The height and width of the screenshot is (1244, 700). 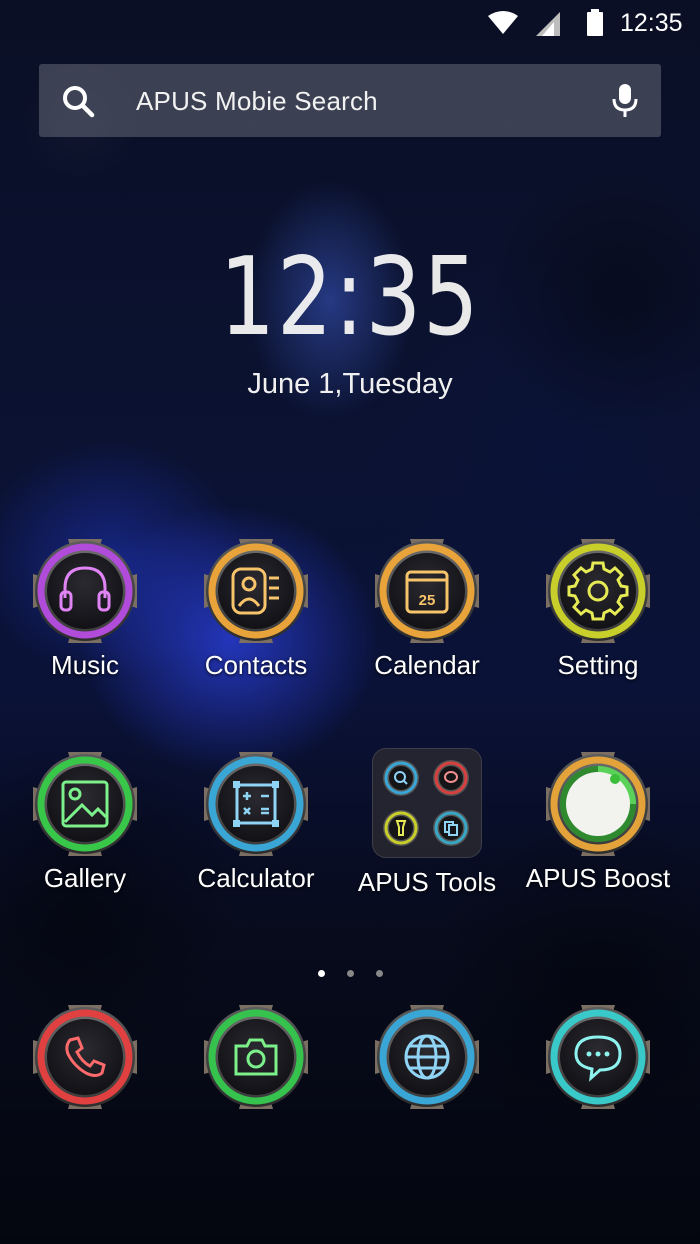 What do you see at coordinates (427, 803) in the screenshot?
I see `folder-apus-tools` at bounding box center [427, 803].